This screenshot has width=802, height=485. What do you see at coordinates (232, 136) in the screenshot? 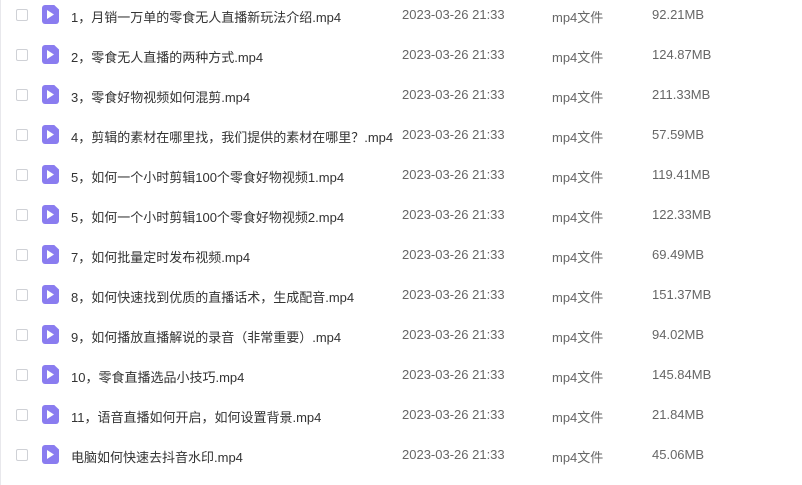
I see `file-name: 4，剪辑的素材在哪里找，我们提供的素材在哪里？.mp4` at bounding box center [232, 136].